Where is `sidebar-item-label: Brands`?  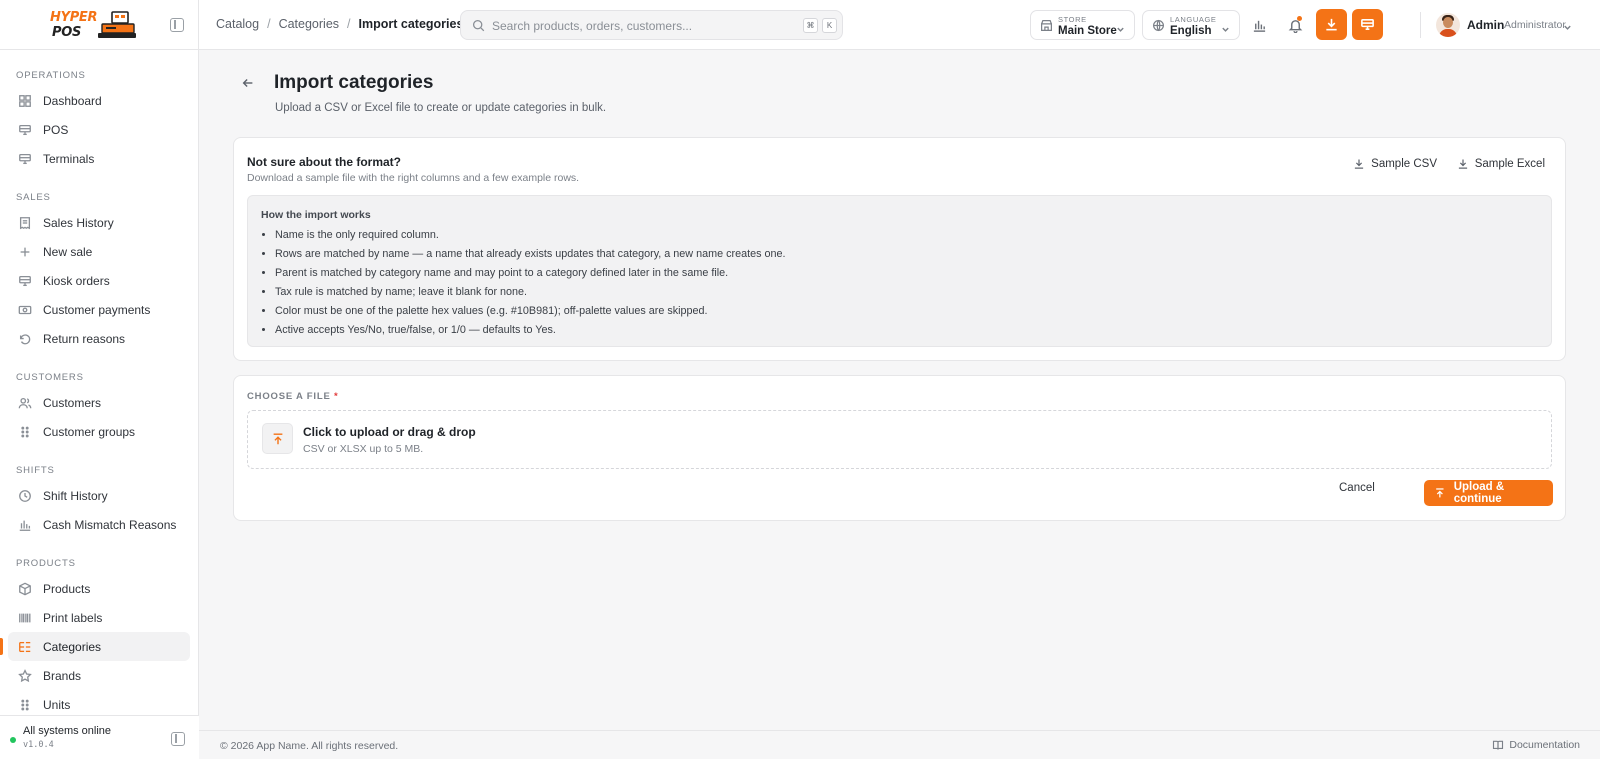
sidebar-item-label: Brands is located at coordinates (62, 675).